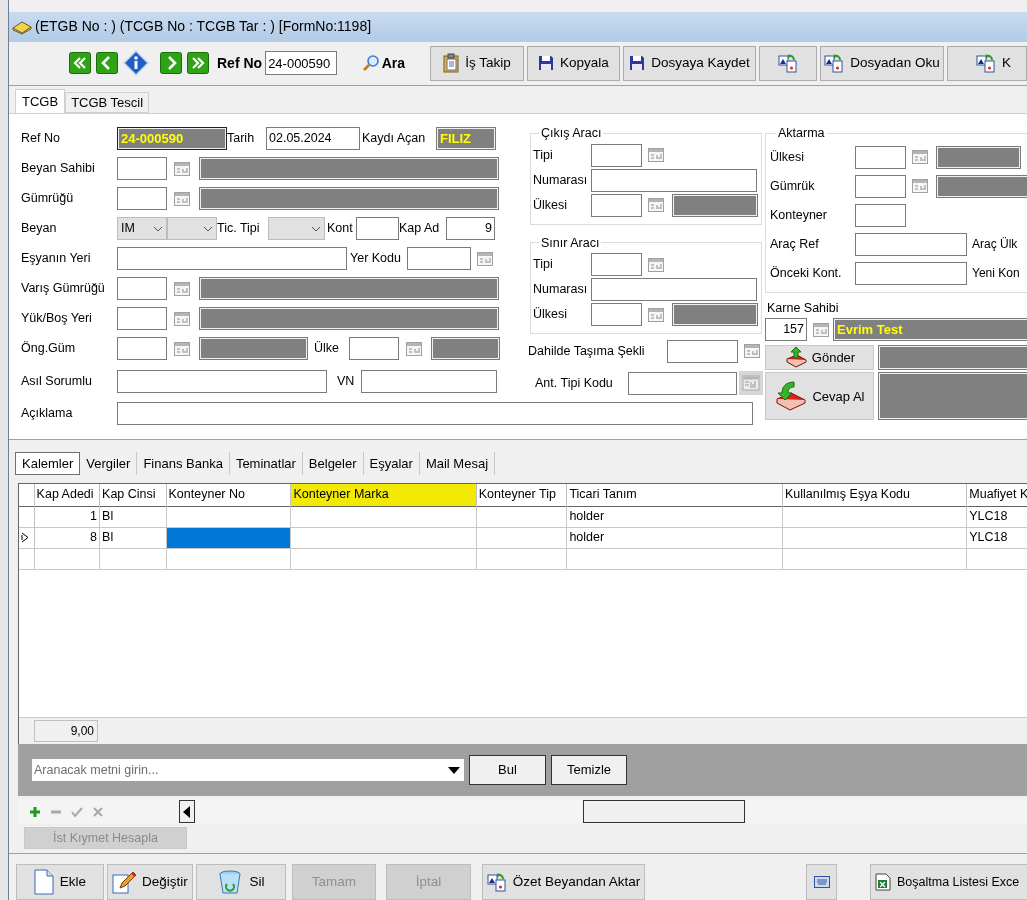  I want to click on keyboard-icon, so click(821, 882).